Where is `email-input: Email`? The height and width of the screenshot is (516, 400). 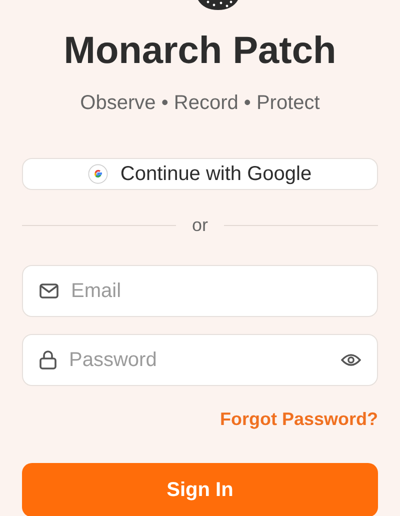
email-input: Email is located at coordinates (216, 291).